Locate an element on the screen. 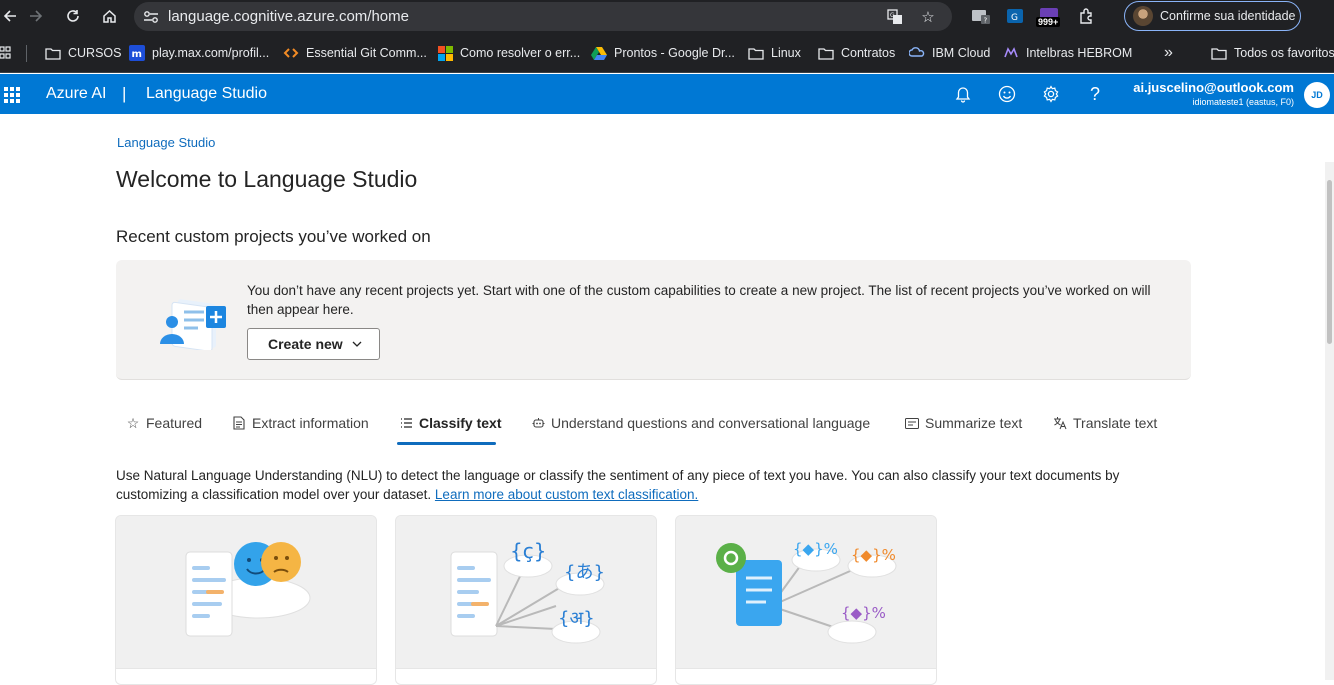 This screenshot has height=685, width=1334. bookmark-contratos: Contratos is located at coordinates (856, 53).